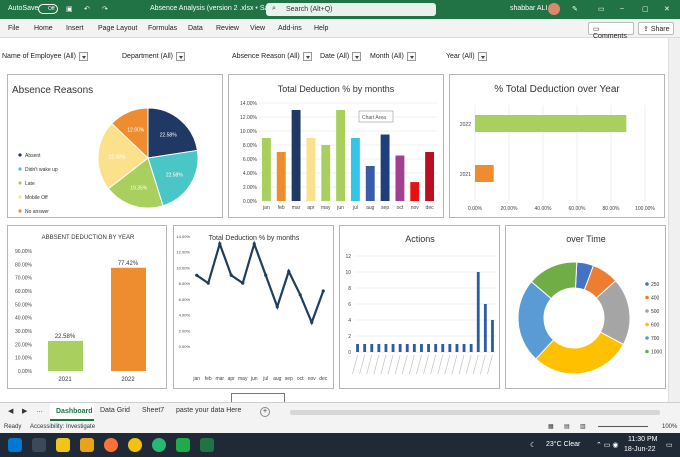 This screenshot has height=457, width=680. Describe the element at coordinates (551, 426) in the screenshot. I see `normal-view-icon: ▦` at that location.